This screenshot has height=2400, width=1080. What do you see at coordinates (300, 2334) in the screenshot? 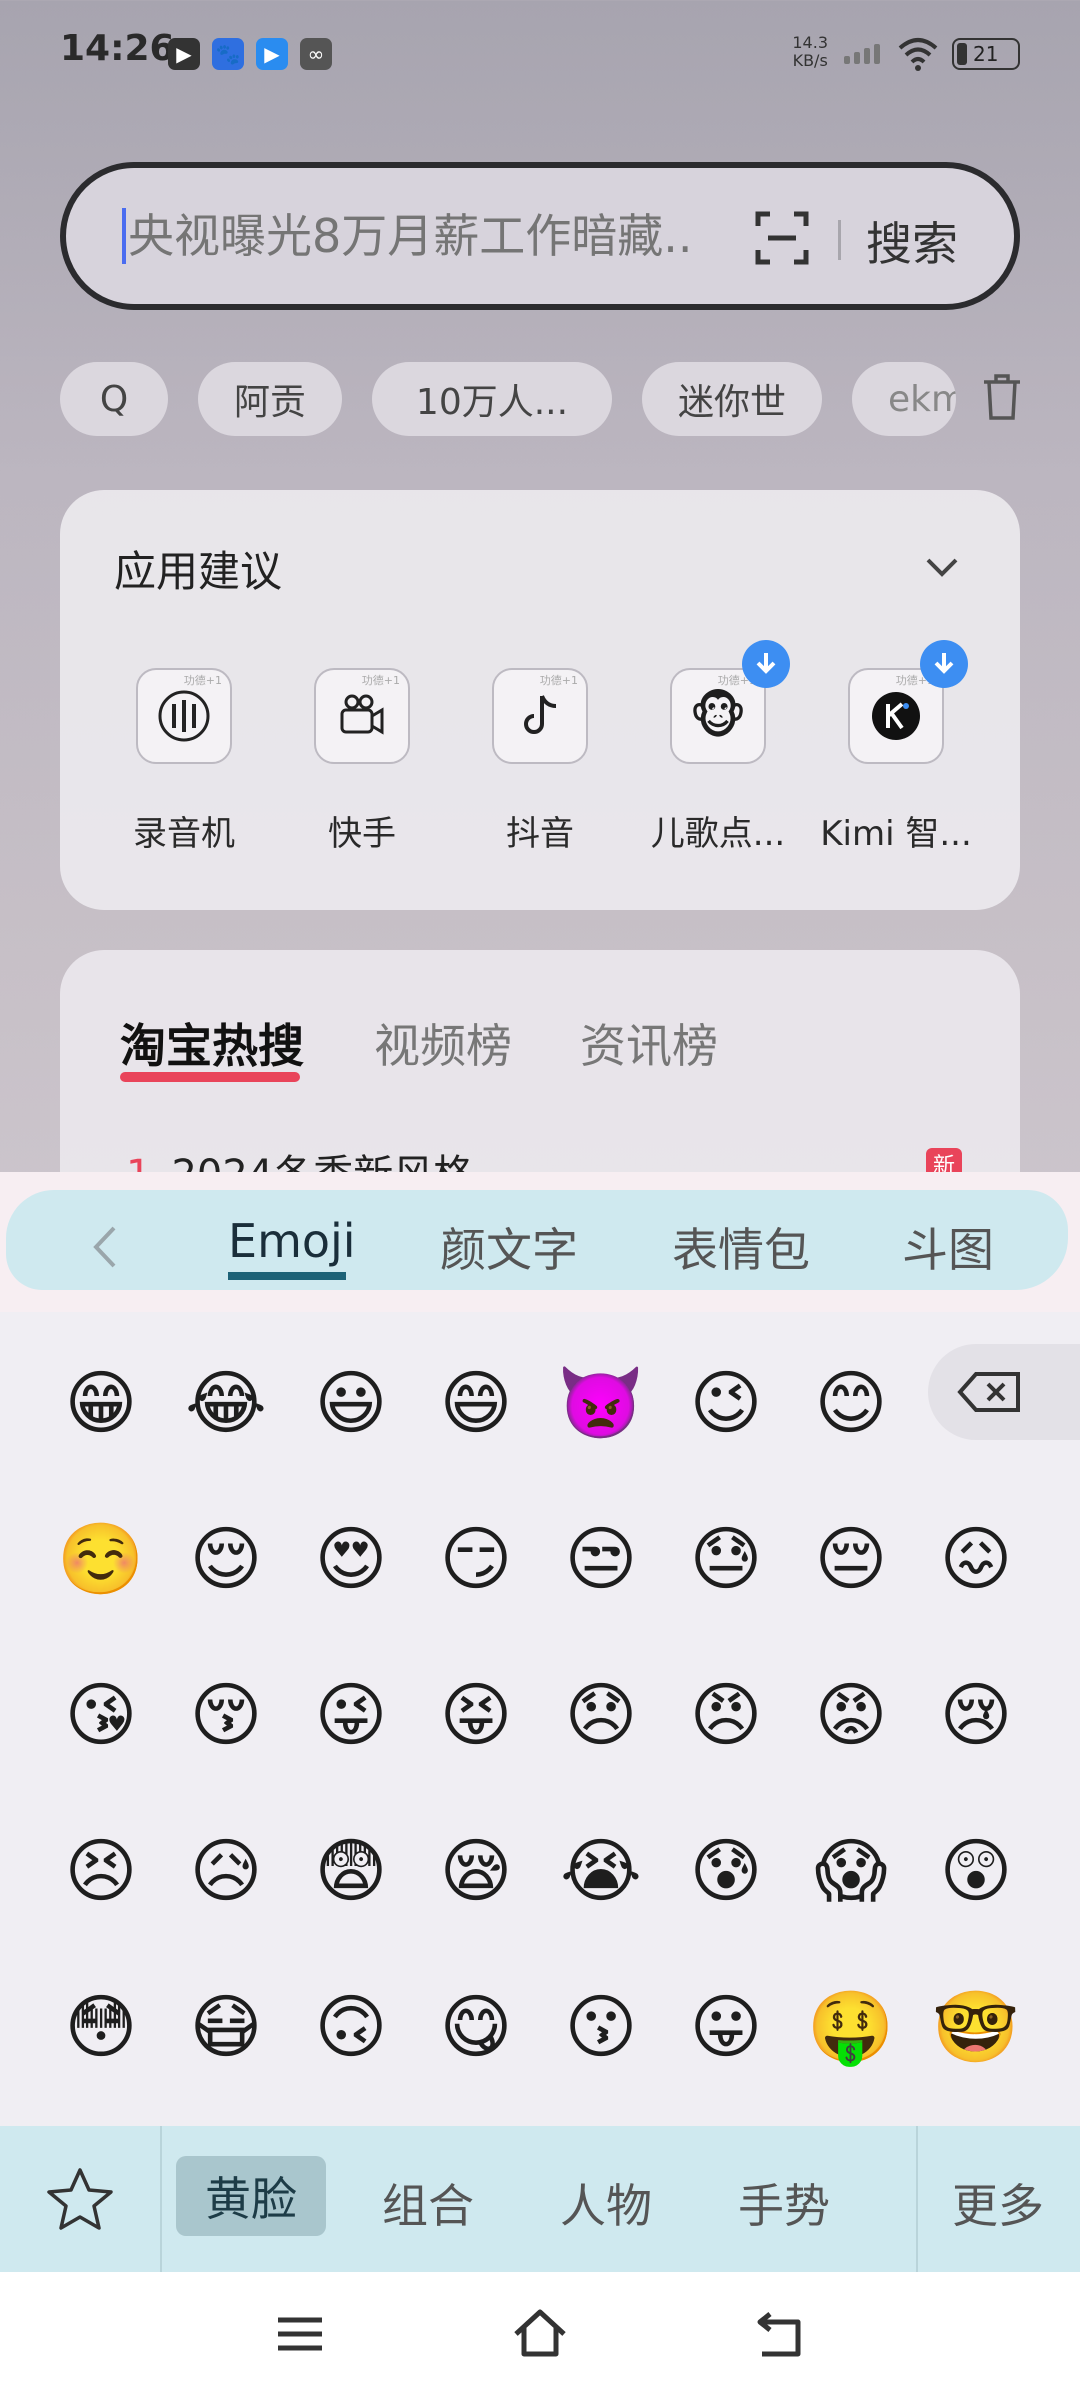
I see `menu-icon` at bounding box center [300, 2334].